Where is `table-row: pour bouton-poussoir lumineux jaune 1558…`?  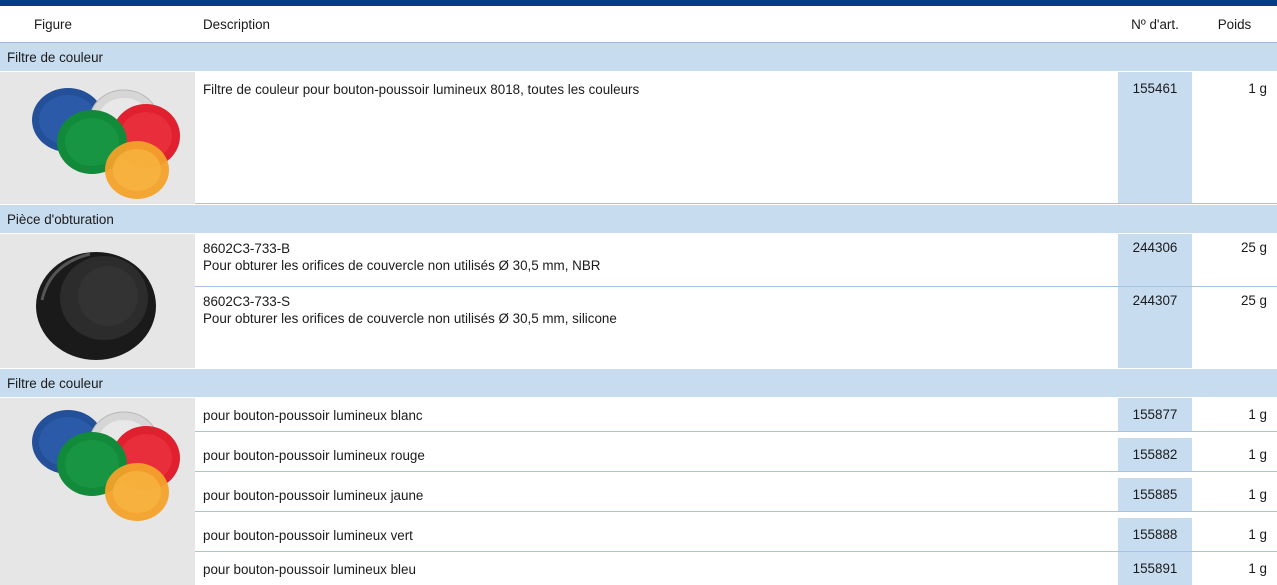 table-row: pour bouton-poussoir lumineux jaune 1558… is located at coordinates (736, 495).